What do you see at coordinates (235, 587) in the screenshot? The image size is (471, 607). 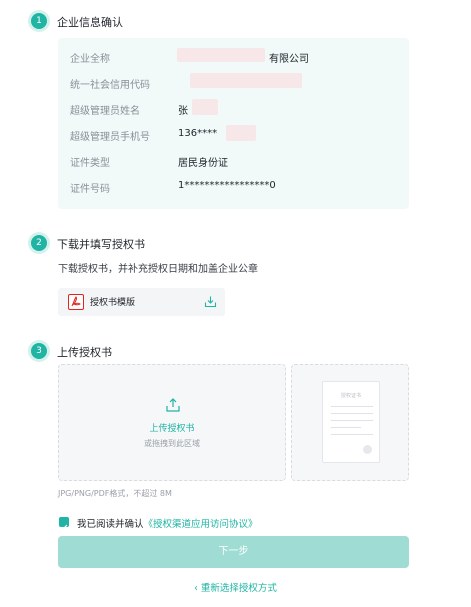 I see `reselect-auth-method-link: ‹ 重新选择授权方式` at bounding box center [235, 587].